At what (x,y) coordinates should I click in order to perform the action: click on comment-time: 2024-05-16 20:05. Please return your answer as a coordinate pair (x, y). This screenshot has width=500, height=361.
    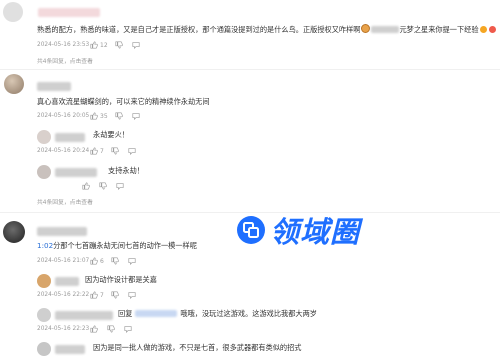
    Looking at the image, I should click on (63, 116).